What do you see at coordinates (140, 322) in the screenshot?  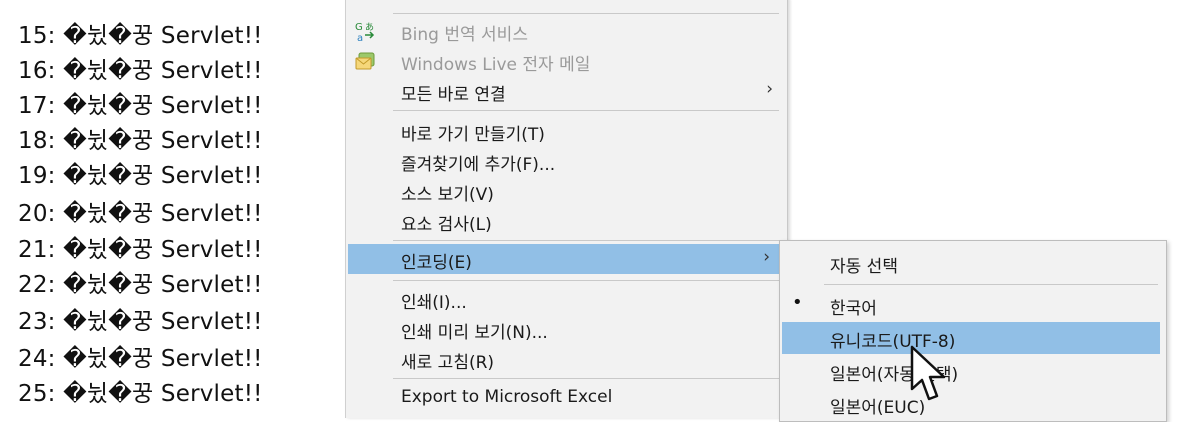 I see `output-line: 23: �뉬�꿍 Servlet!!` at bounding box center [140, 322].